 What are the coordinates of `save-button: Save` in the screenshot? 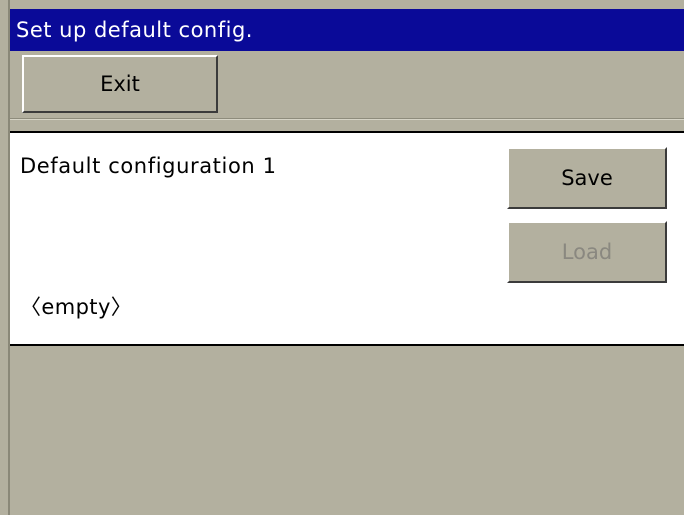 It's located at (587, 178).